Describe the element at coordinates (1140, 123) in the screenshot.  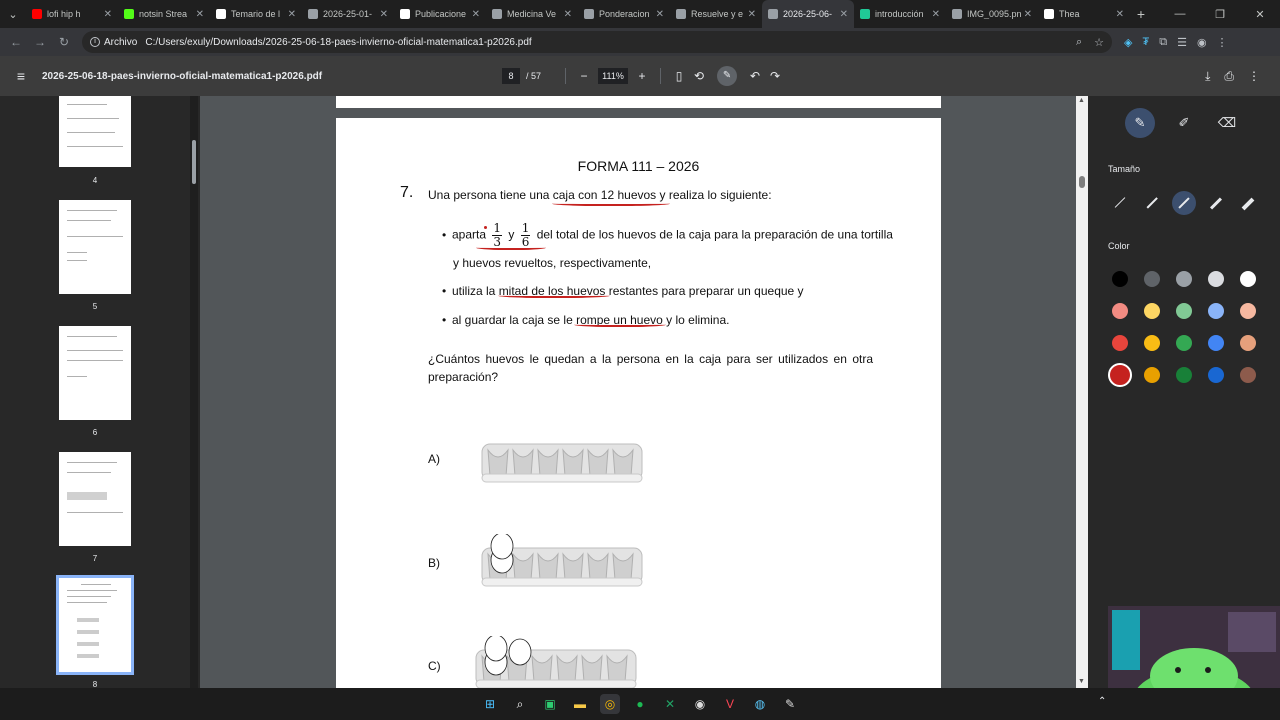
I see `pen-tool-icon: ✎` at that location.